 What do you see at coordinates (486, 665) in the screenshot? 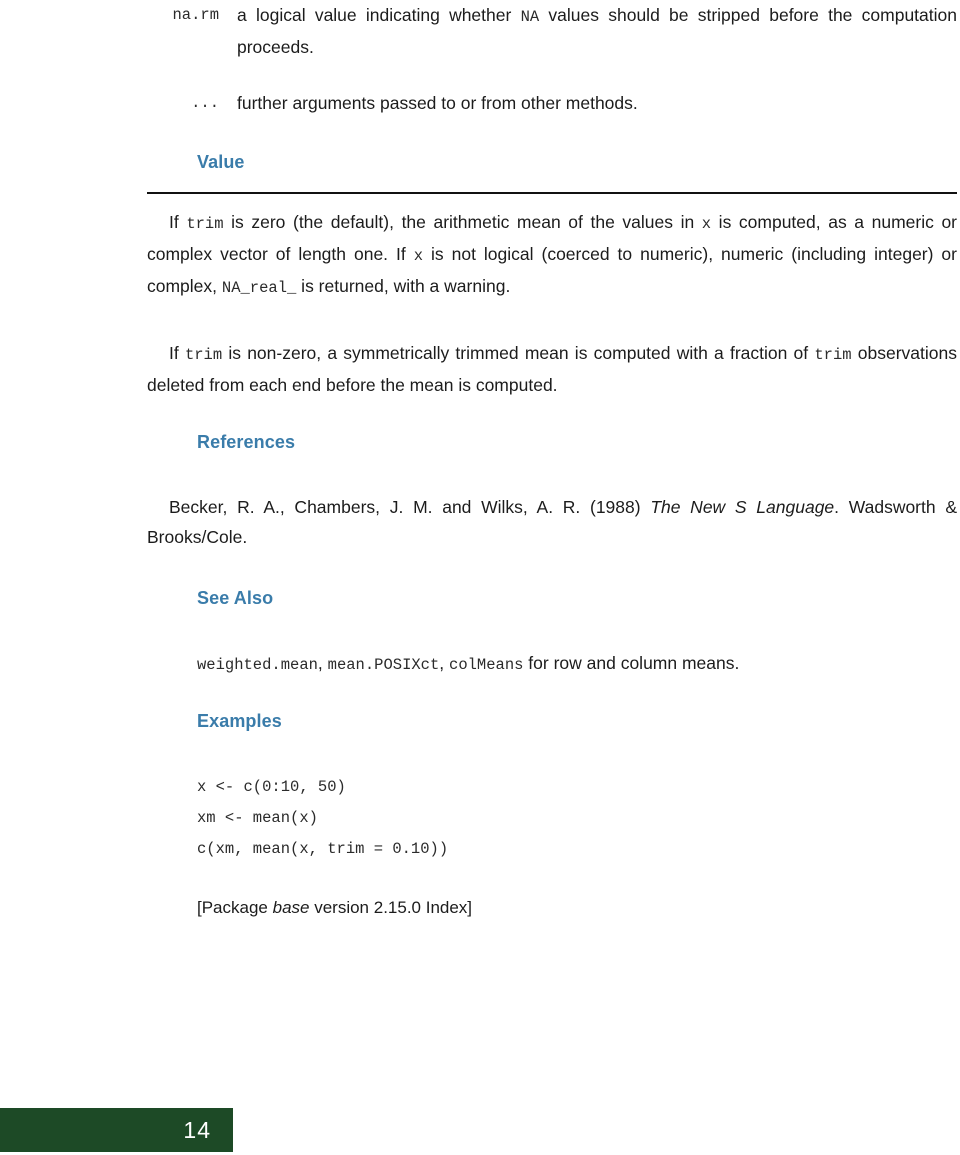
I see `inline-code: colMeans` at bounding box center [486, 665].